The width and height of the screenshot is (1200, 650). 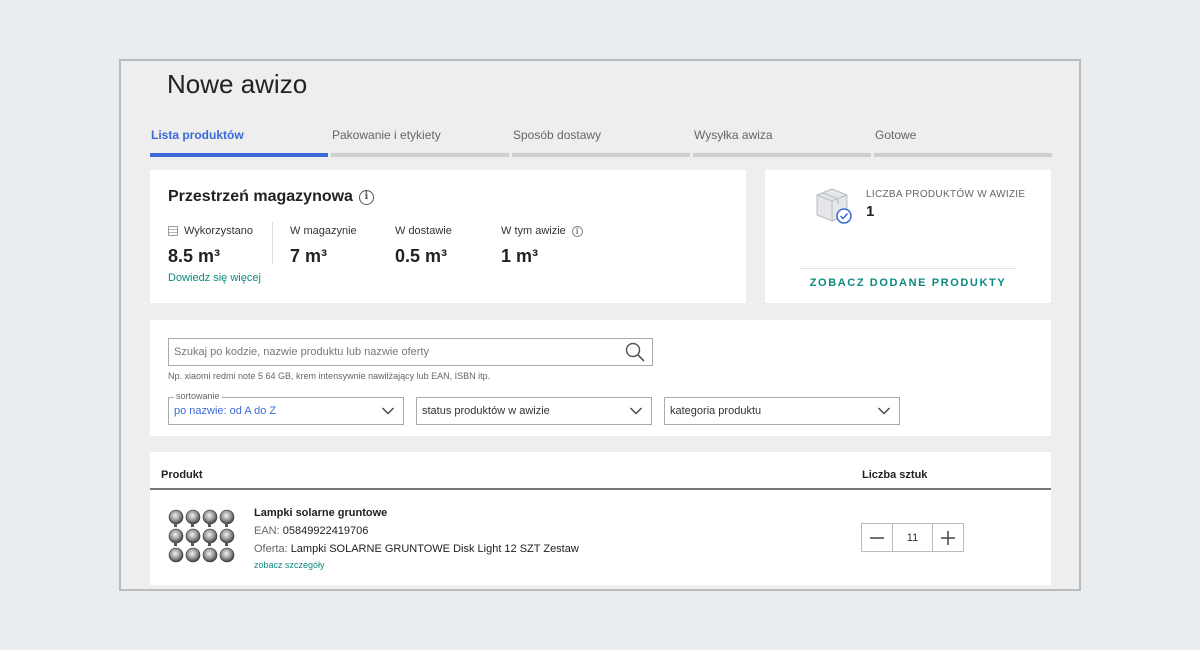 What do you see at coordinates (267, 531) in the screenshot?
I see `ean-key: EAN:` at bounding box center [267, 531].